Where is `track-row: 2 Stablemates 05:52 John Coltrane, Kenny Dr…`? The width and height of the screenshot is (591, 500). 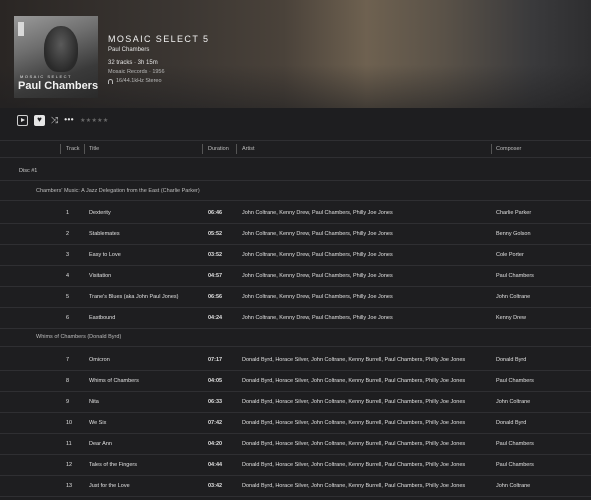
track-row: 2 Stablemates 05:52 John Coltrane, Kenny Dr… is located at coordinates (295, 233).